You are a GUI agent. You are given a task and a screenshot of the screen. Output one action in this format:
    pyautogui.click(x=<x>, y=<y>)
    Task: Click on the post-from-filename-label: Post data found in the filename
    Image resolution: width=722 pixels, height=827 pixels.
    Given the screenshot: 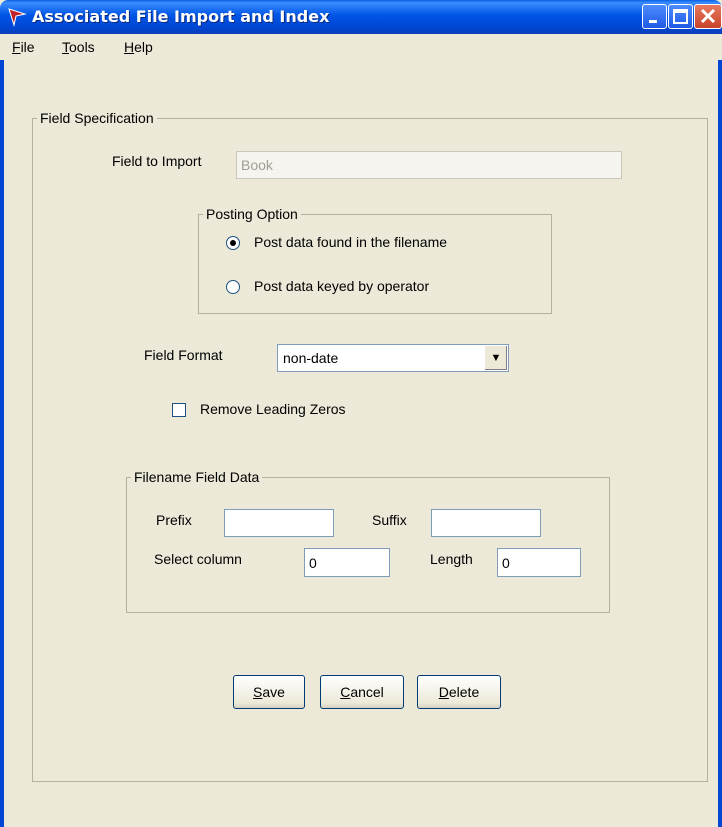 What is the action you would take?
    pyautogui.click(x=350, y=242)
    